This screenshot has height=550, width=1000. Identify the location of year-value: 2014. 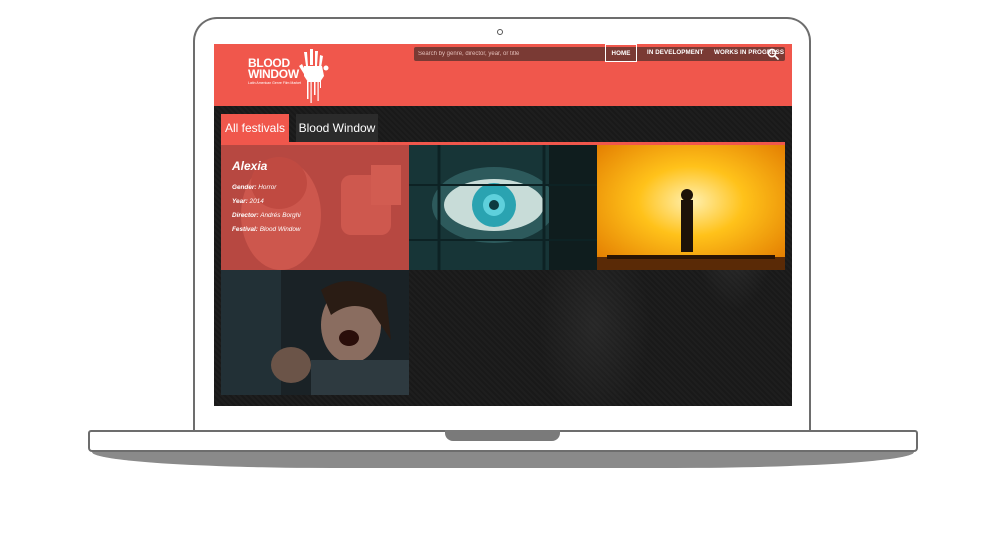
(256, 201).